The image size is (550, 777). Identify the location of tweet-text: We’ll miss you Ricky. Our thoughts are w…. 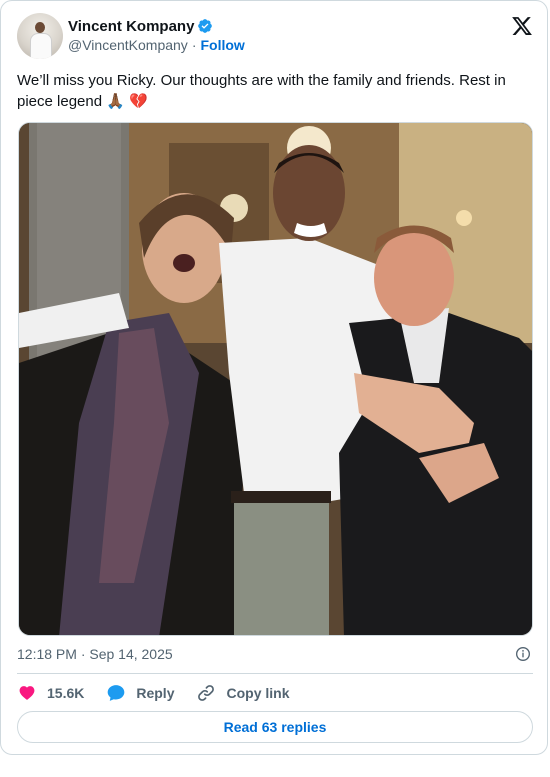
(272, 91).